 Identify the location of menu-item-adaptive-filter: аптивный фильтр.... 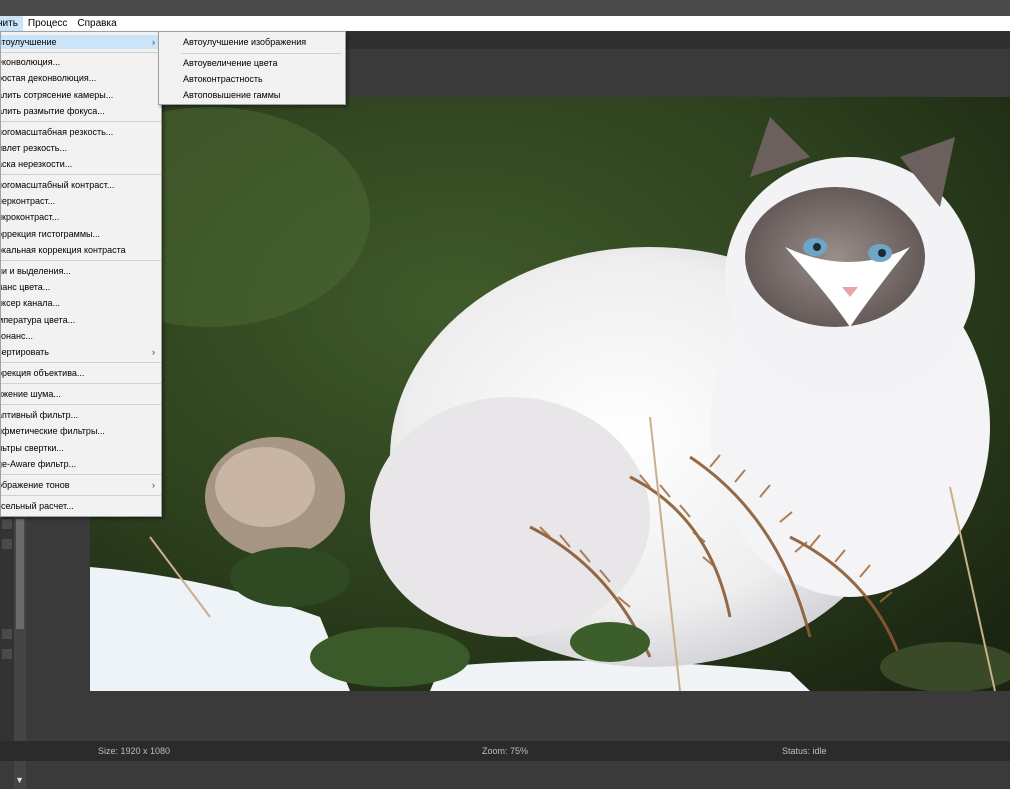
(81, 415).